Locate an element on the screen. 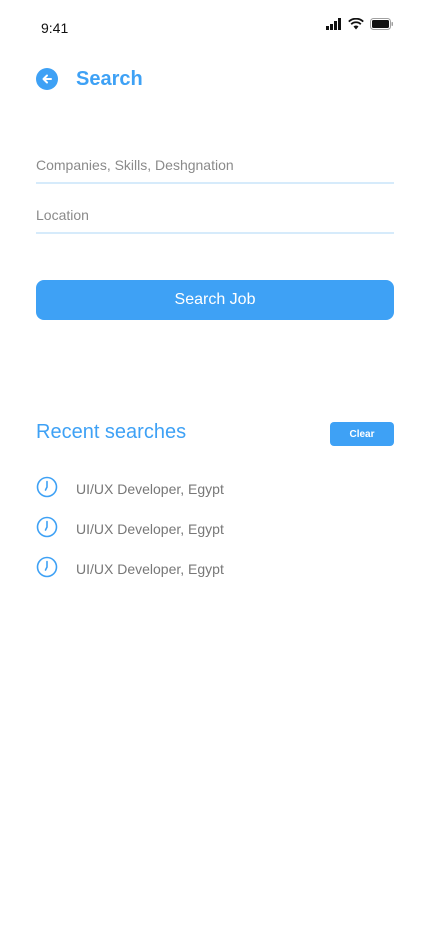 This screenshot has width=430, height=932. location-field is located at coordinates (215, 217).